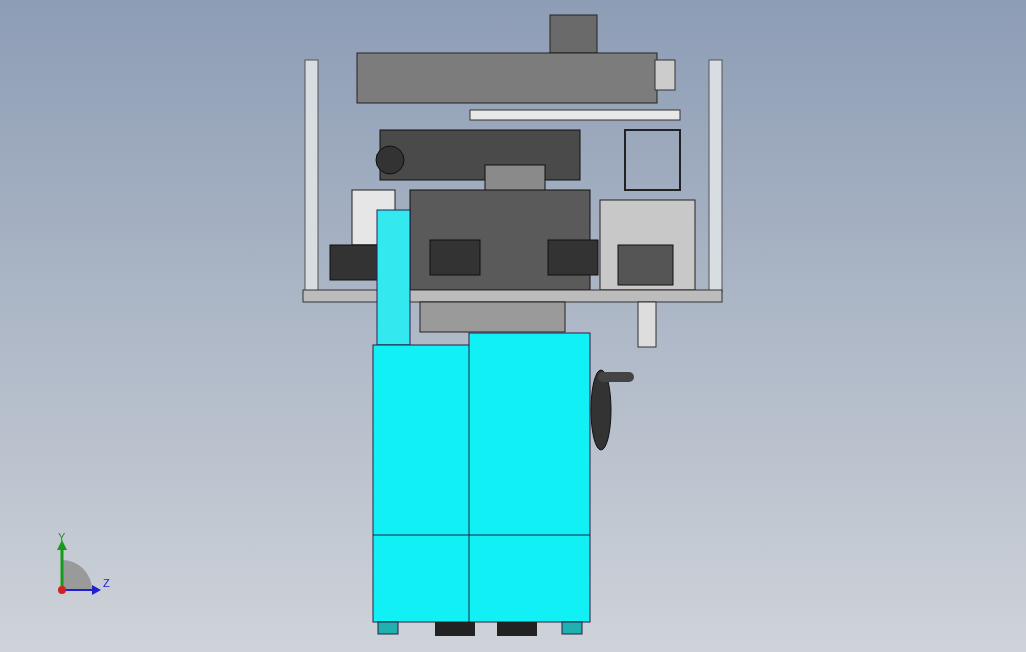  I want to click on axis-label: Z, so click(106, 583).